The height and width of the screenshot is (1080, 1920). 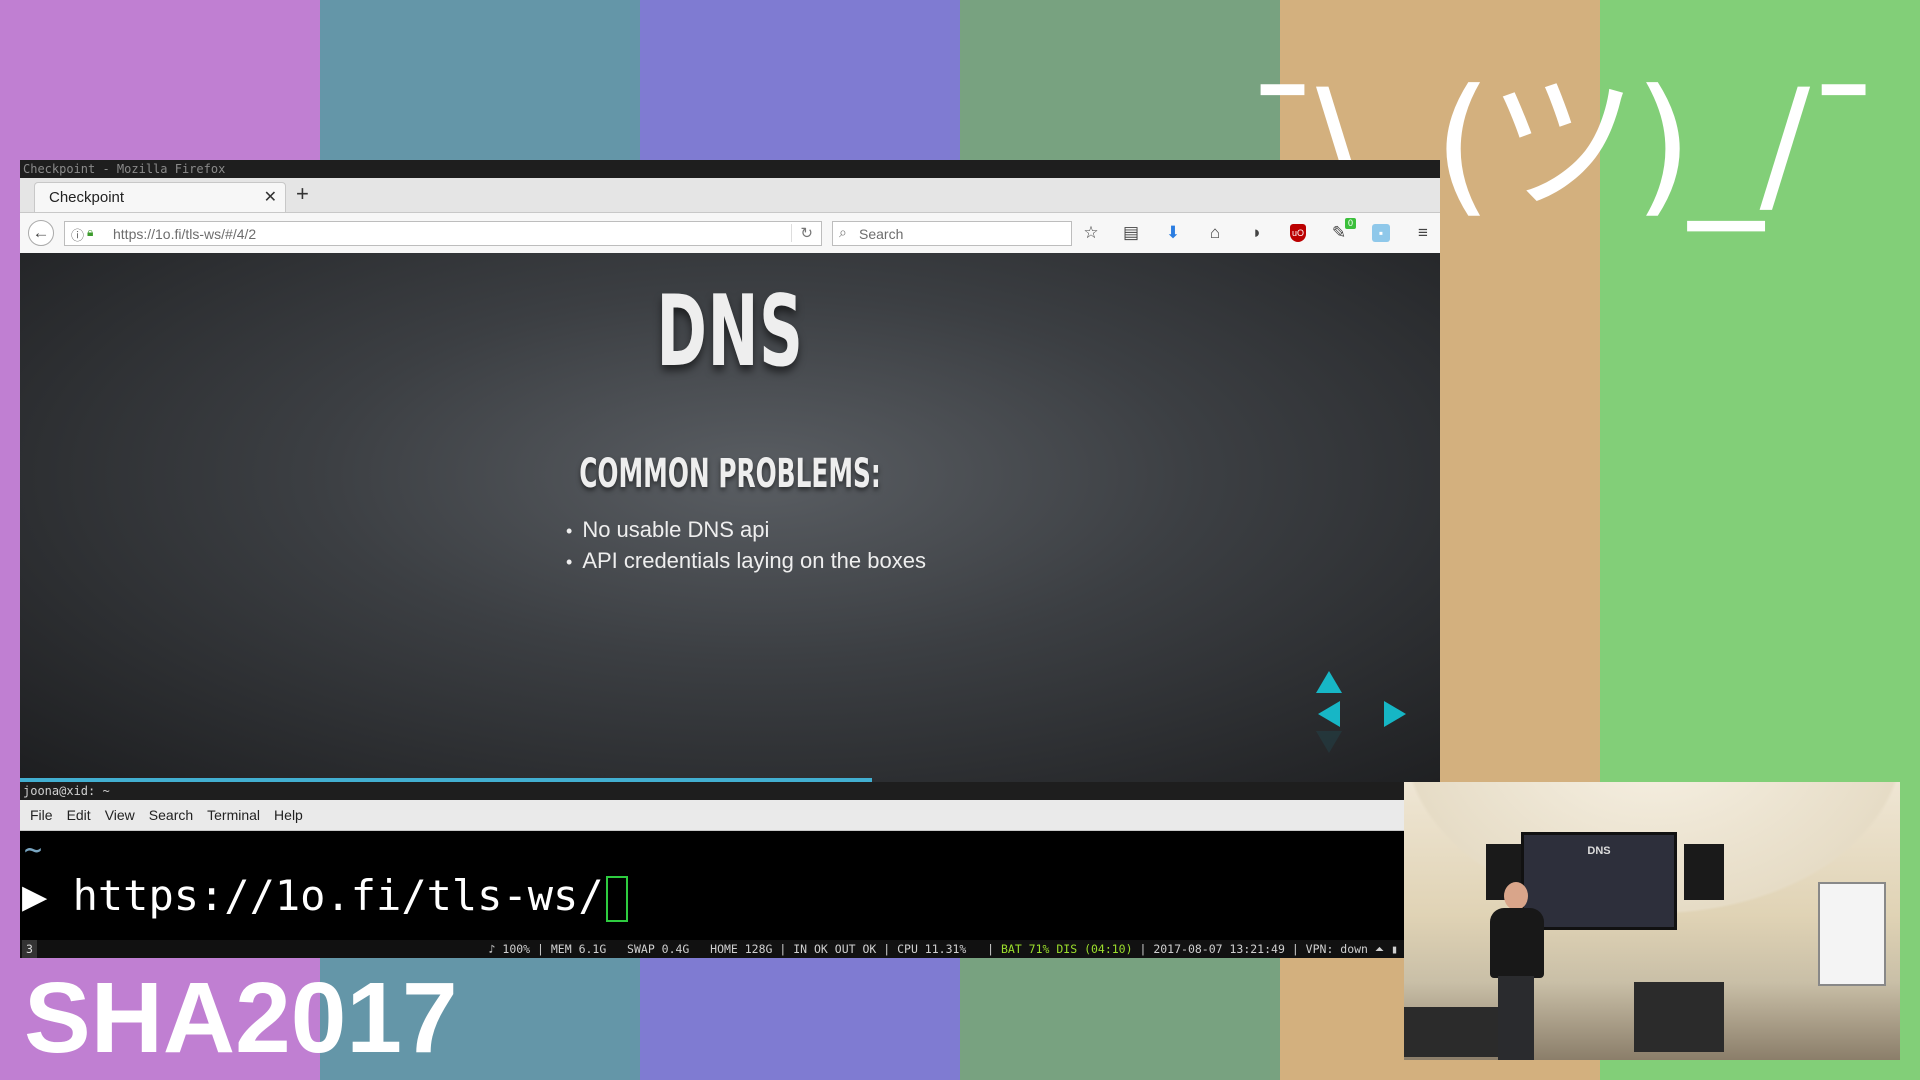 I want to click on search-placeholder: Search, so click(x=881, y=234).